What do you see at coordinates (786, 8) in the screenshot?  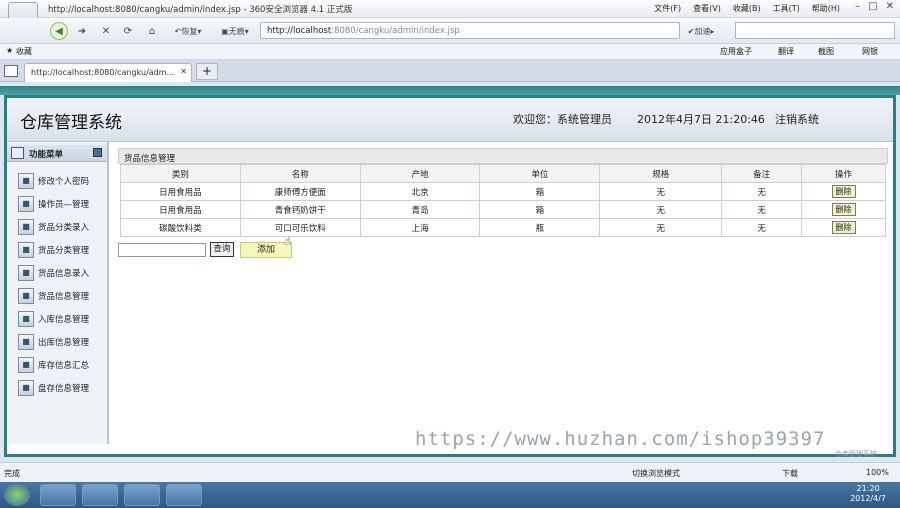 I see `menu-tools: 工具(T)` at bounding box center [786, 8].